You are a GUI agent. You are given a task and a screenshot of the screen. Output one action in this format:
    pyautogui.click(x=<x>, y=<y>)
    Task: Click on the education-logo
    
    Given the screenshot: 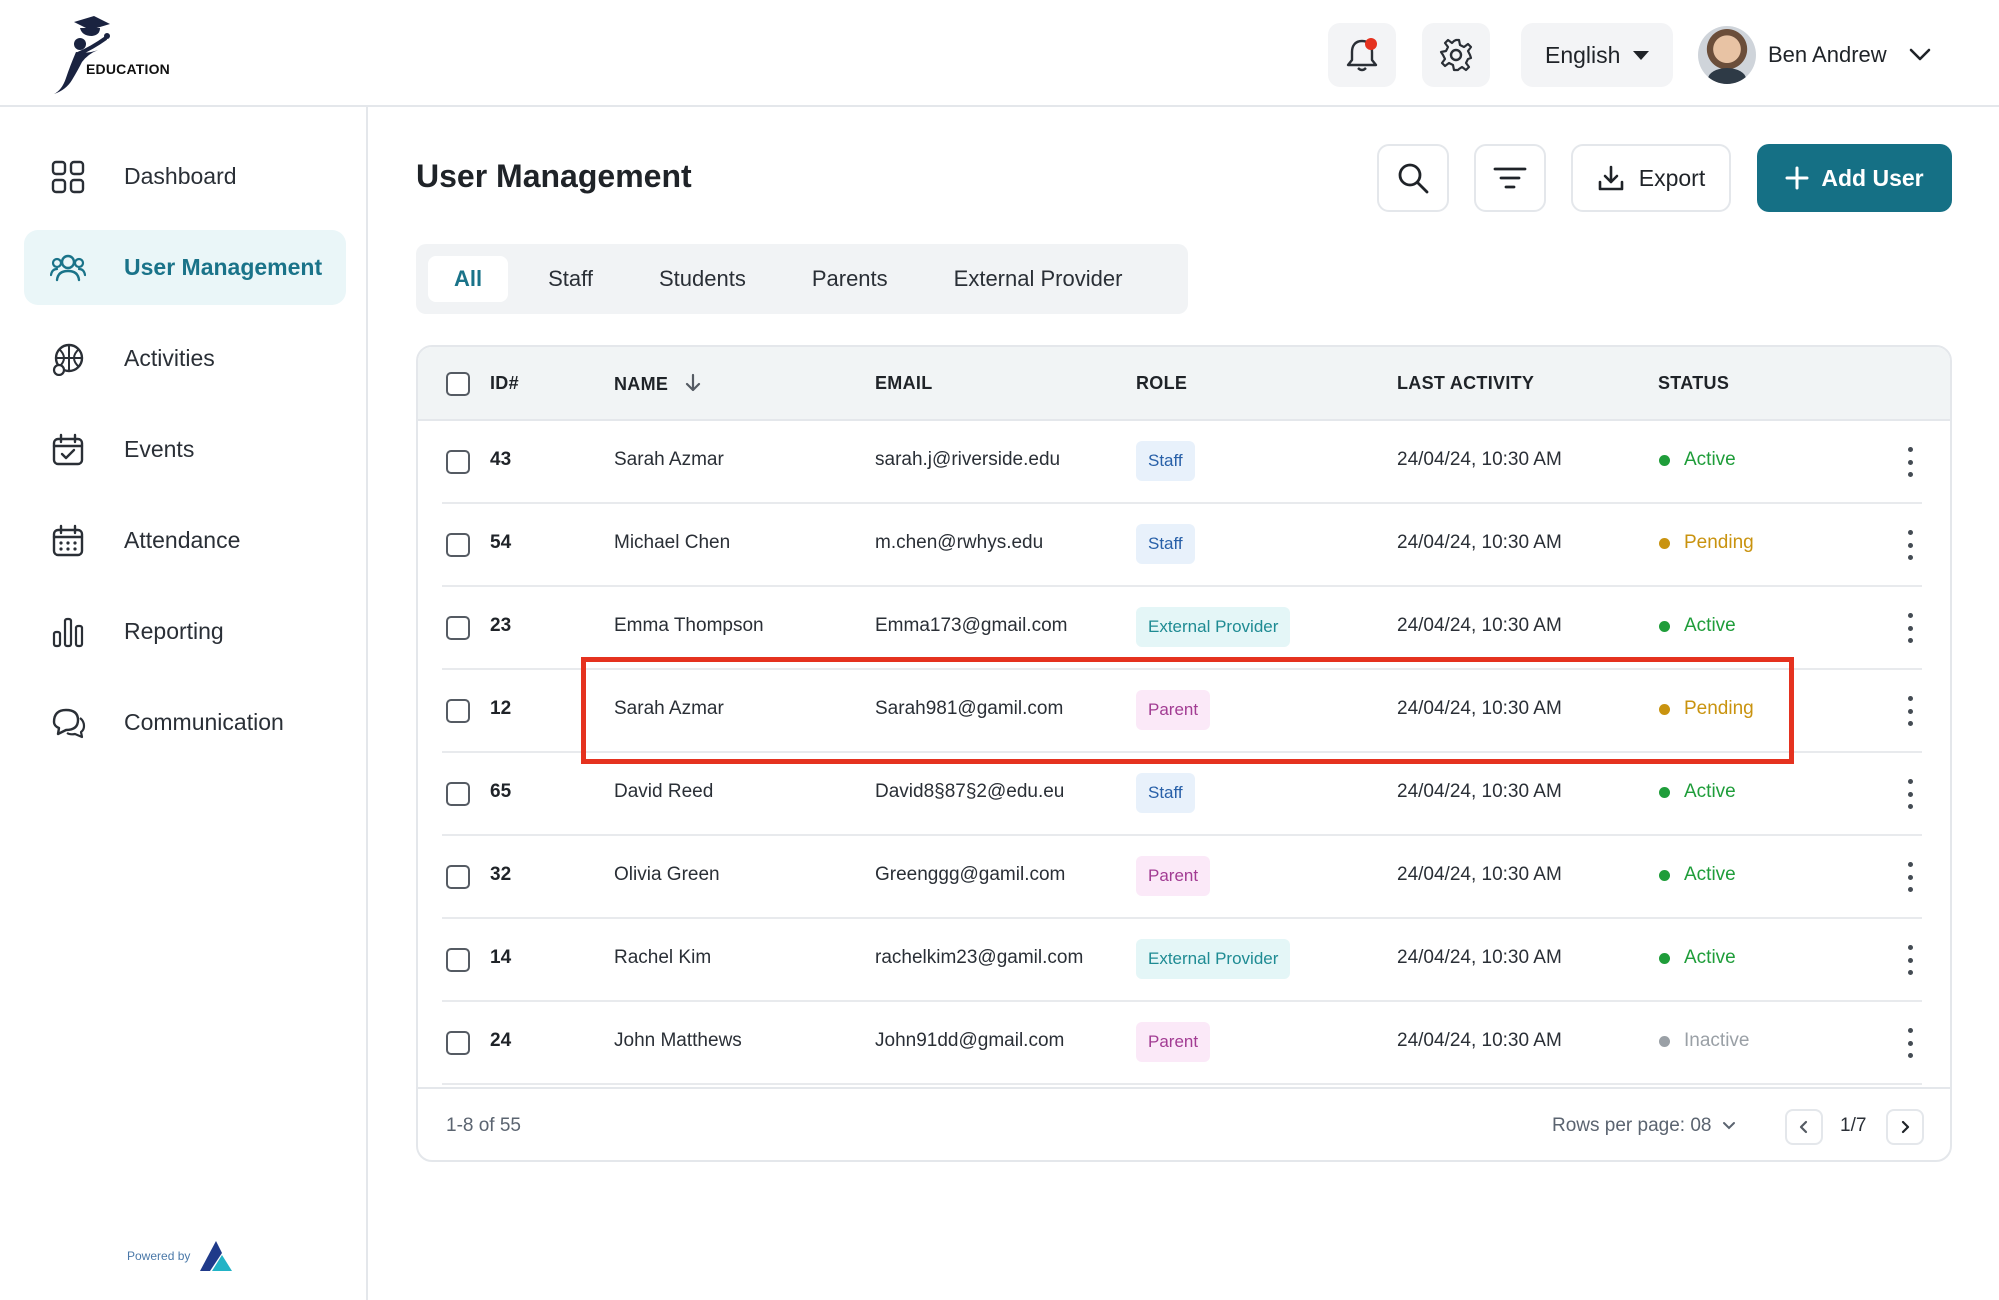 What is the action you would take?
    pyautogui.click(x=112, y=54)
    